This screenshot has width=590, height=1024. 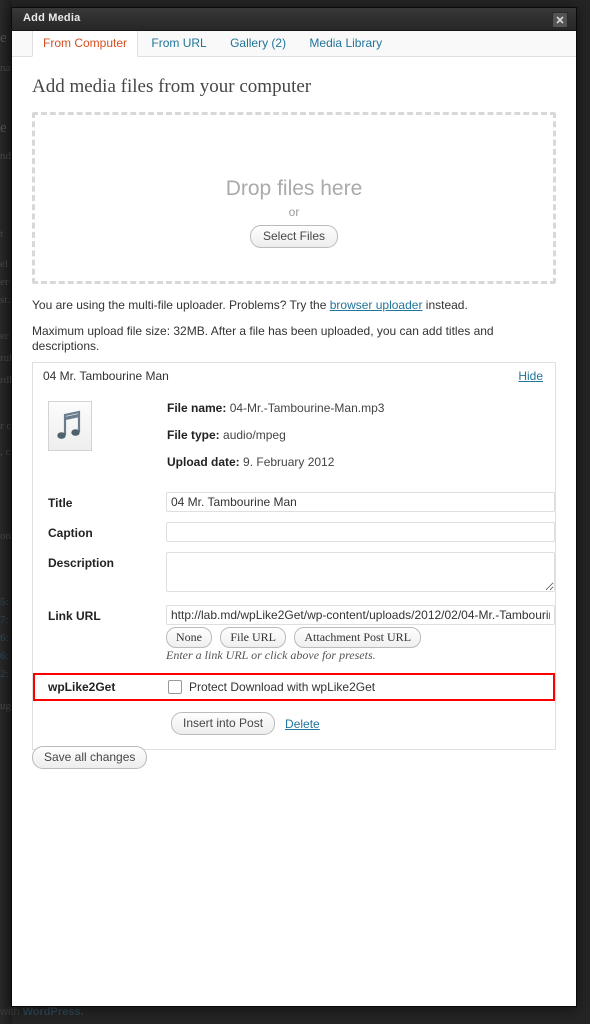 I want to click on tab-gallery: Gallery (2), so click(x=258, y=44).